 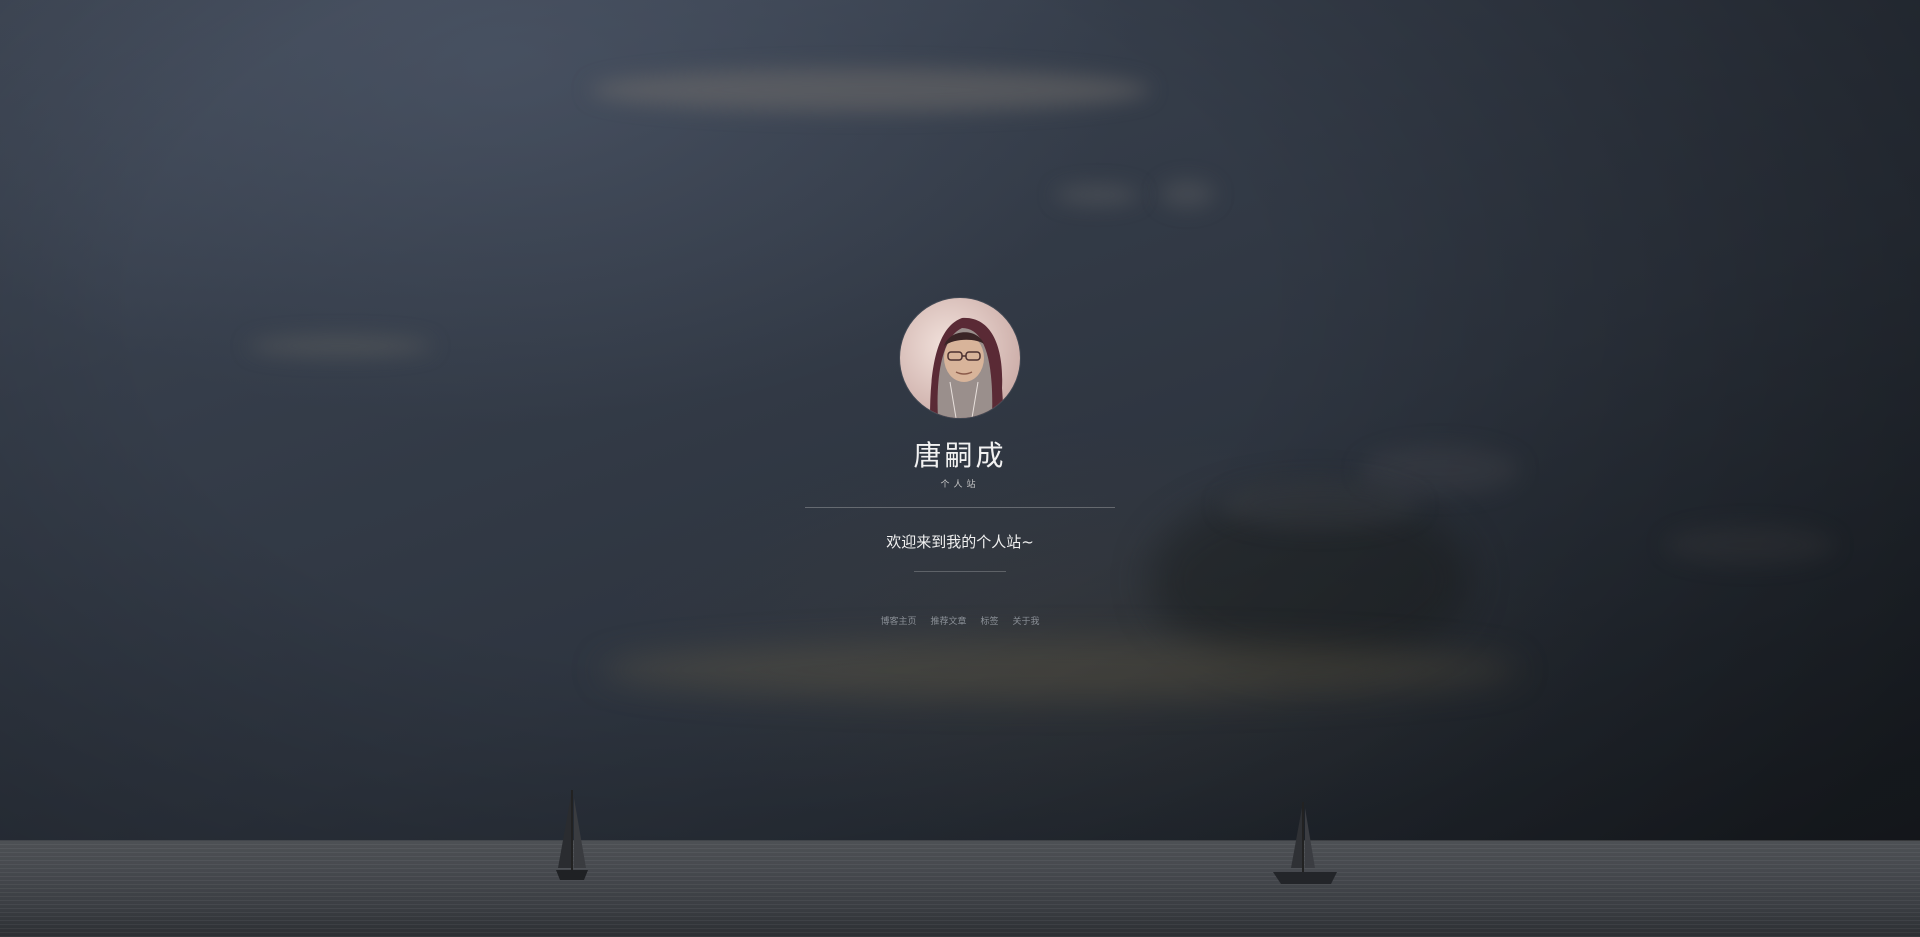 I want to click on welcome-message: 欢迎来到我的个人站~, so click(x=960, y=542).